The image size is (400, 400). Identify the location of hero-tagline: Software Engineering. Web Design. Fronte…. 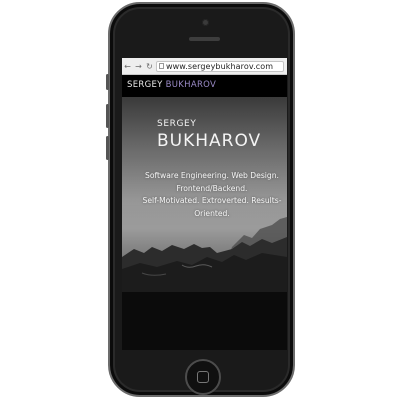
(209, 195).